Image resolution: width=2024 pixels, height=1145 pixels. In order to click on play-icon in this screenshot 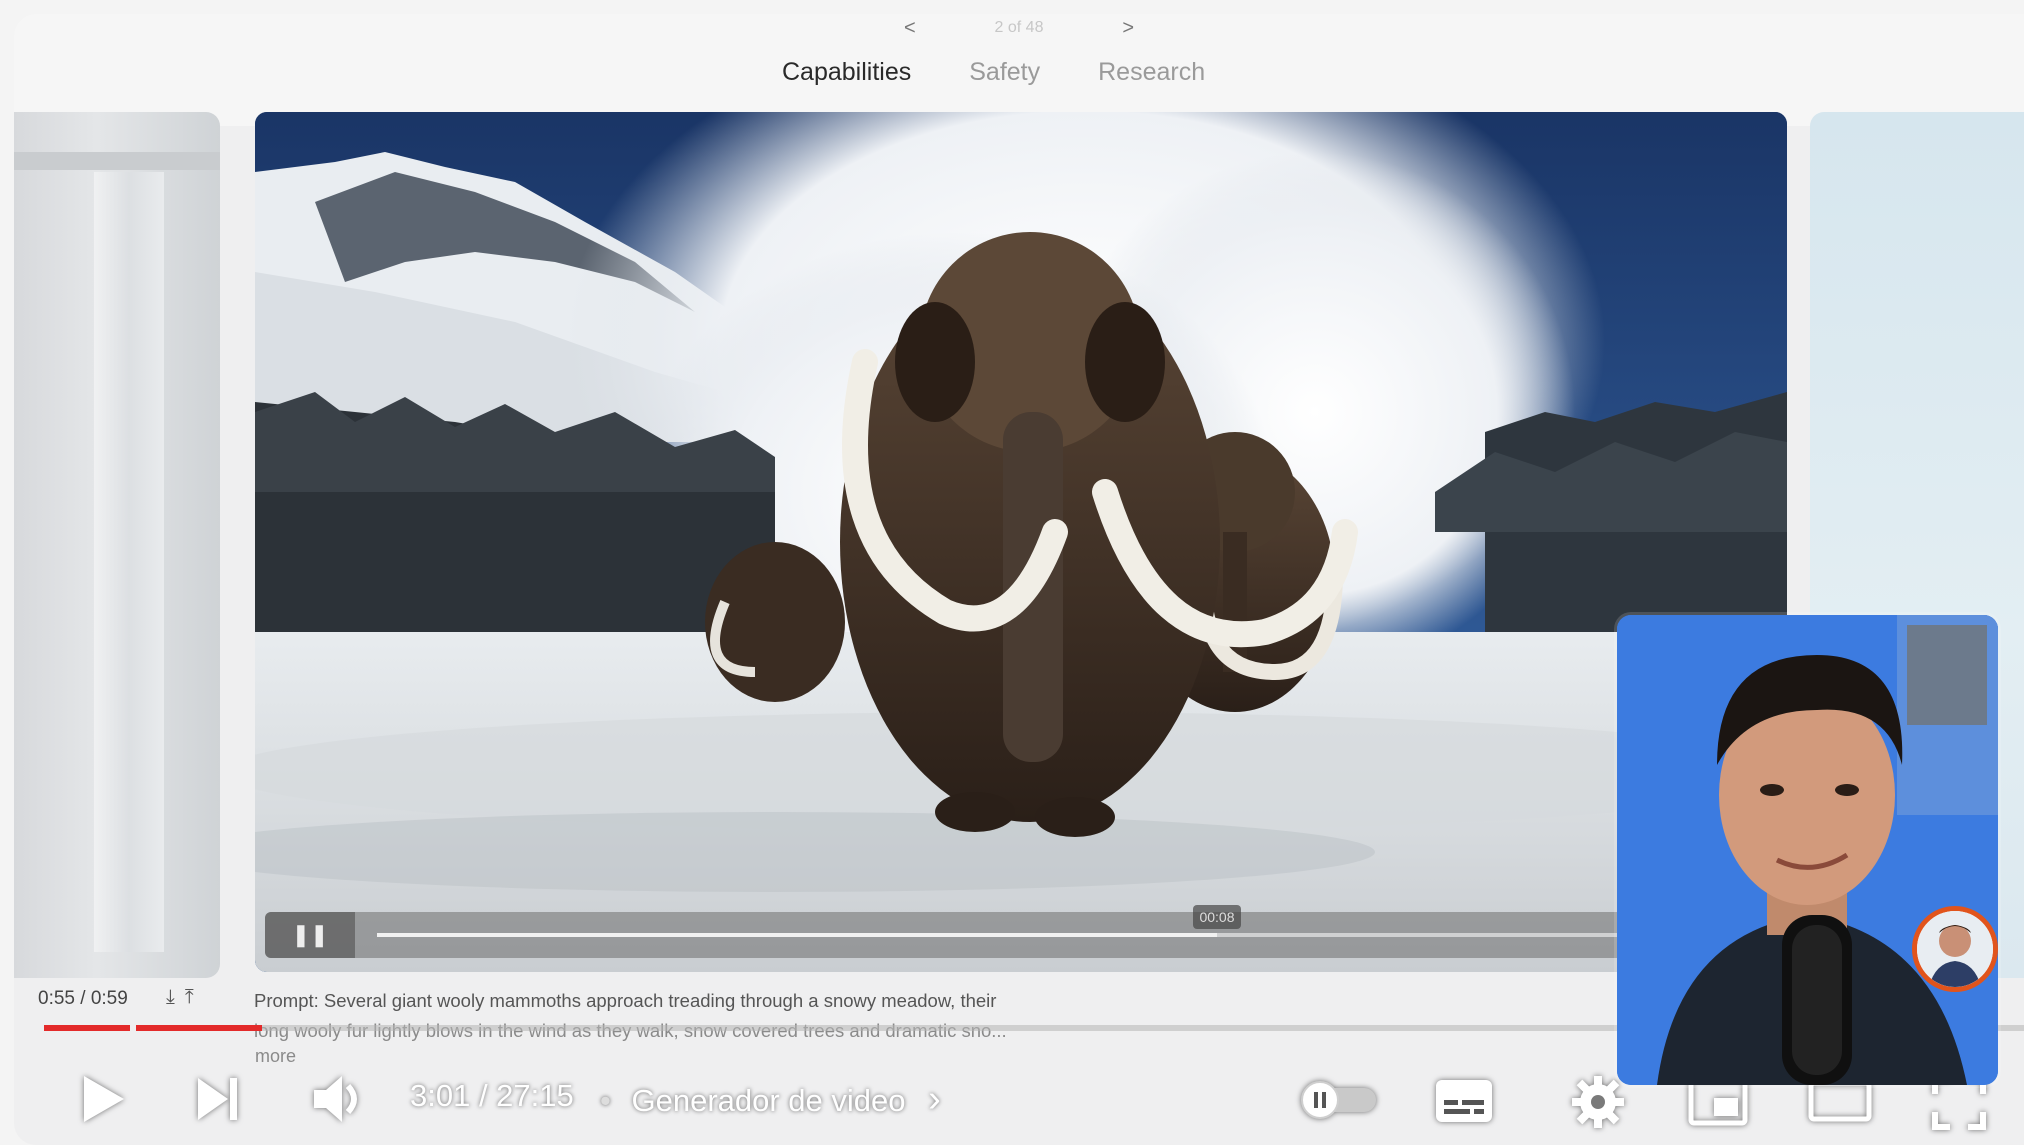, I will do `click(104, 1099)`.